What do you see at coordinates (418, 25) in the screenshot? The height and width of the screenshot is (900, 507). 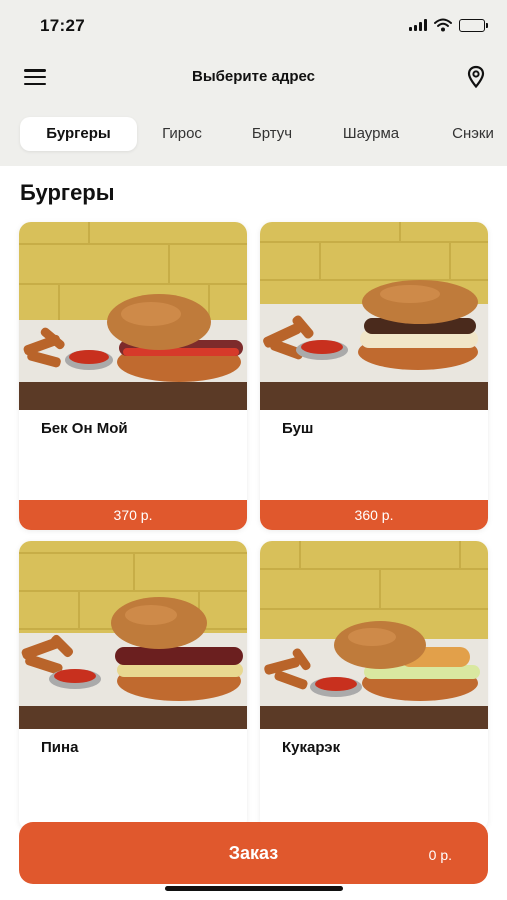 I see `cellular-signal-icon` at bounding box center [418, 25].